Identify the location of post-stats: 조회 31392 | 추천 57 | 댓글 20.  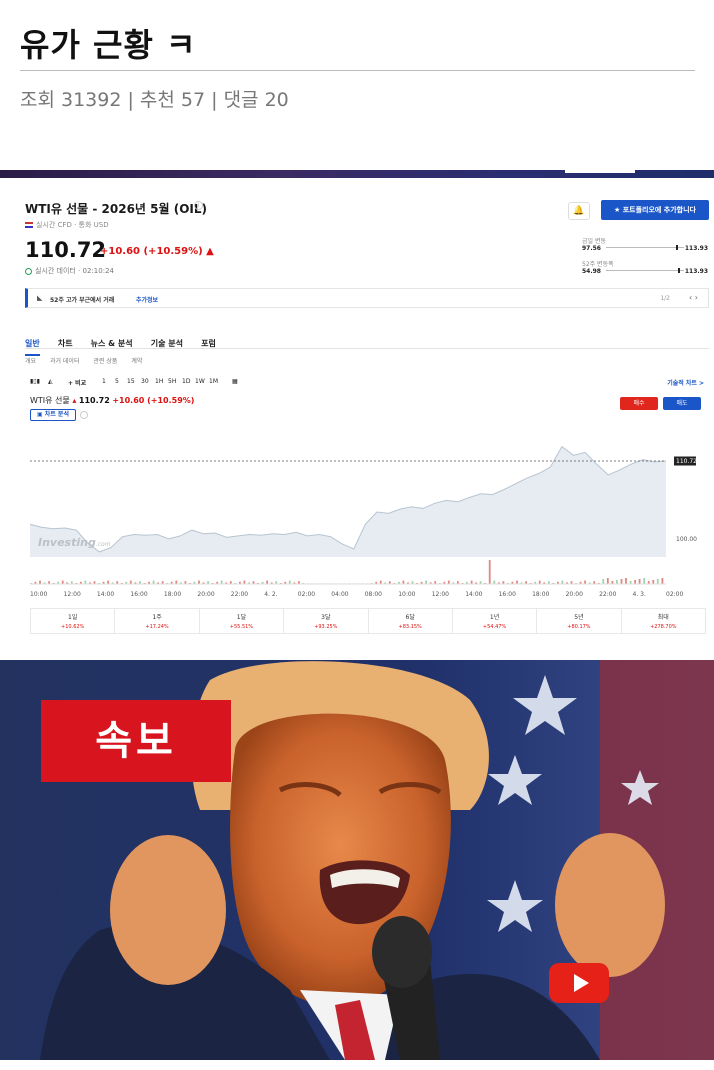
(154, 100).